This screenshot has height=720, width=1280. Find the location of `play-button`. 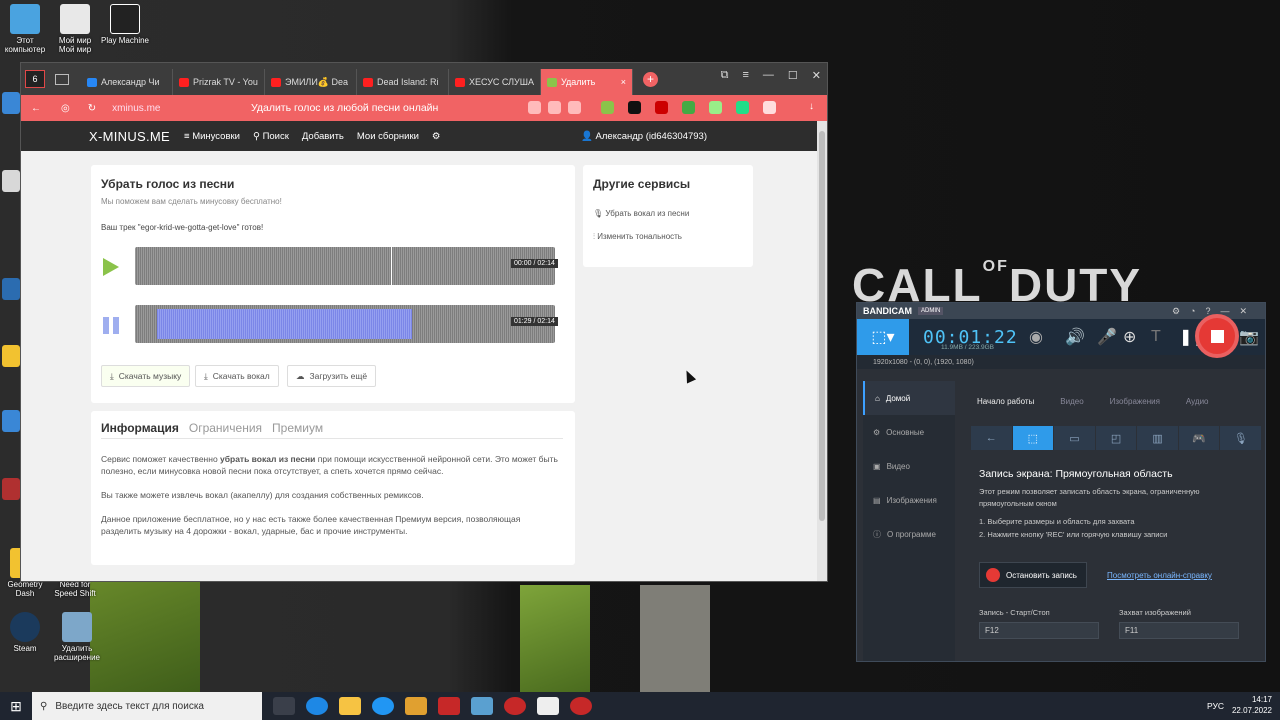

play-button is located at coordinates (111, 267).